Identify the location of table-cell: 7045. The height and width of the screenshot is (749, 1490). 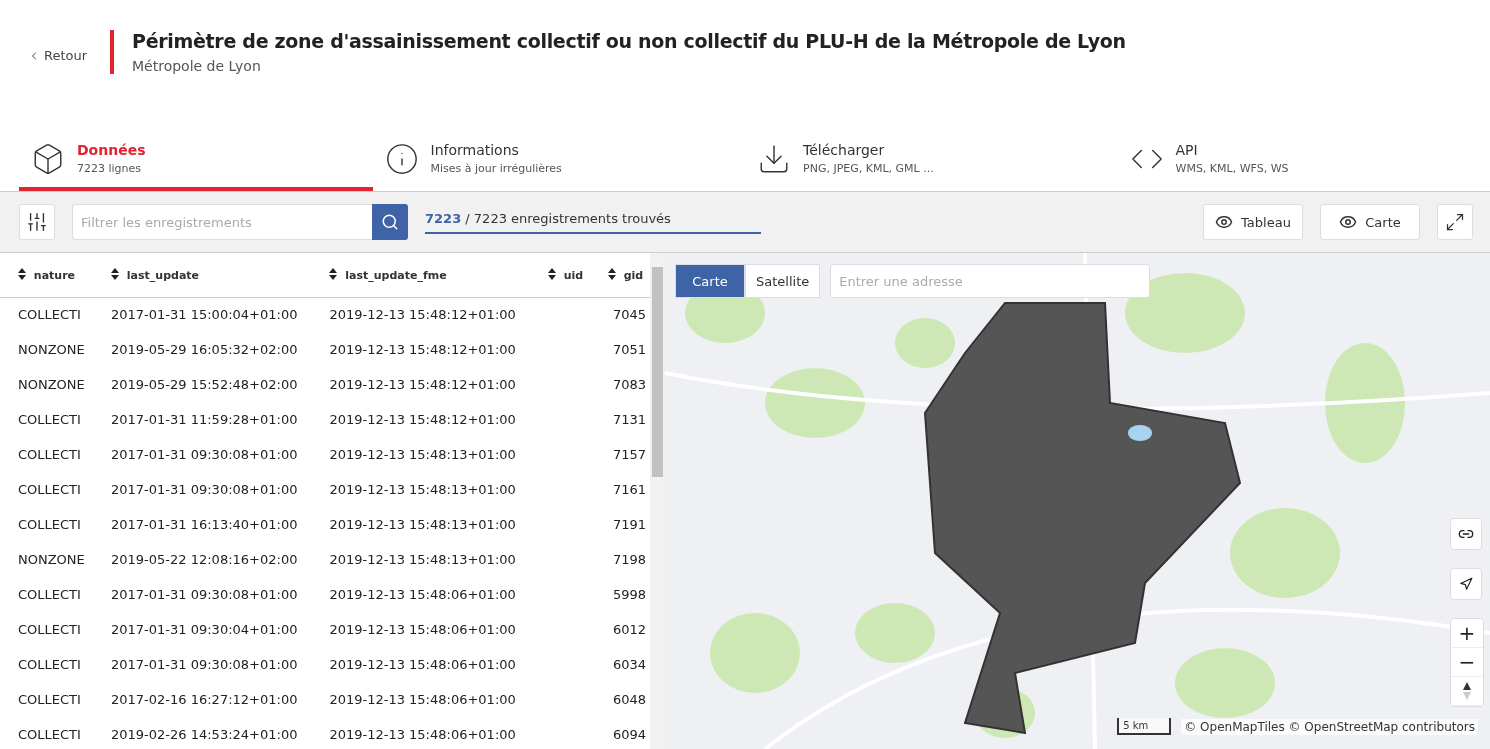
(619, 314).